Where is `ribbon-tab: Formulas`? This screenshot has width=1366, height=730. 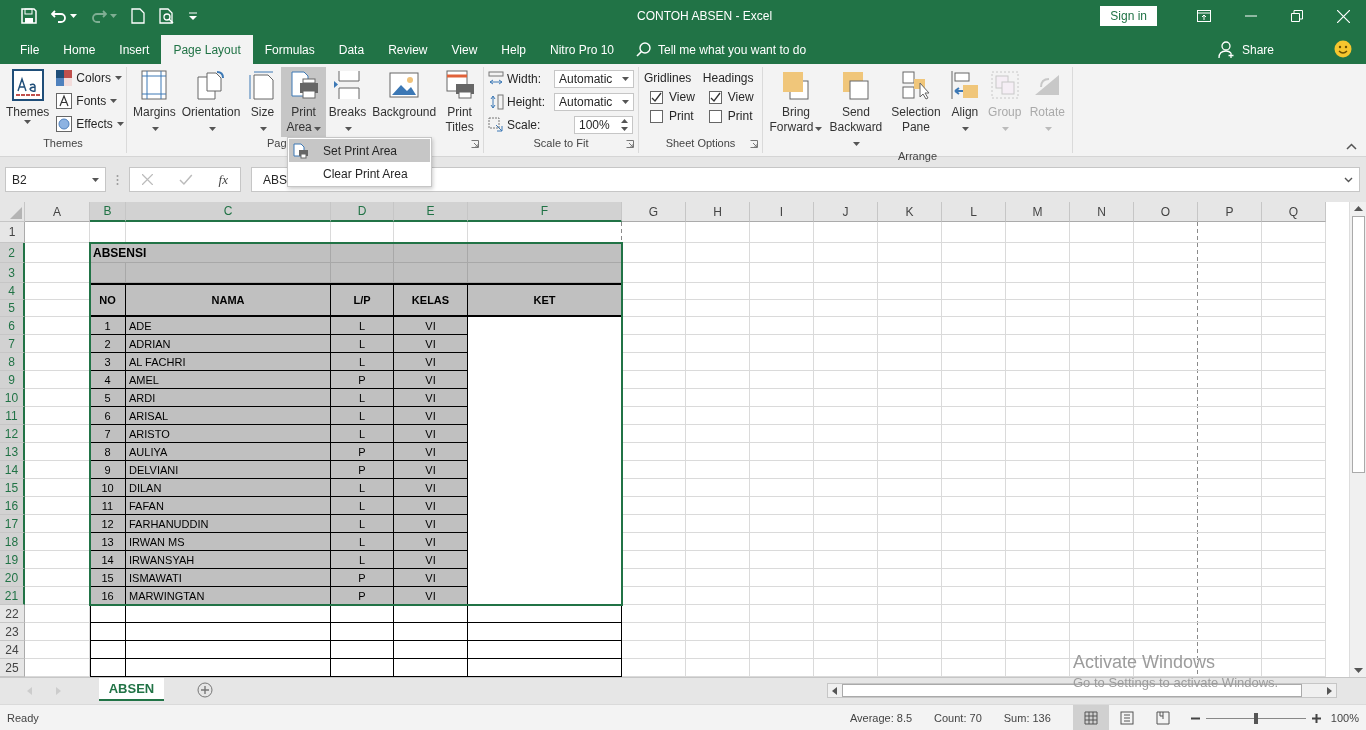 ribbon-tab: Formulas is located at coordinates (289, 49).